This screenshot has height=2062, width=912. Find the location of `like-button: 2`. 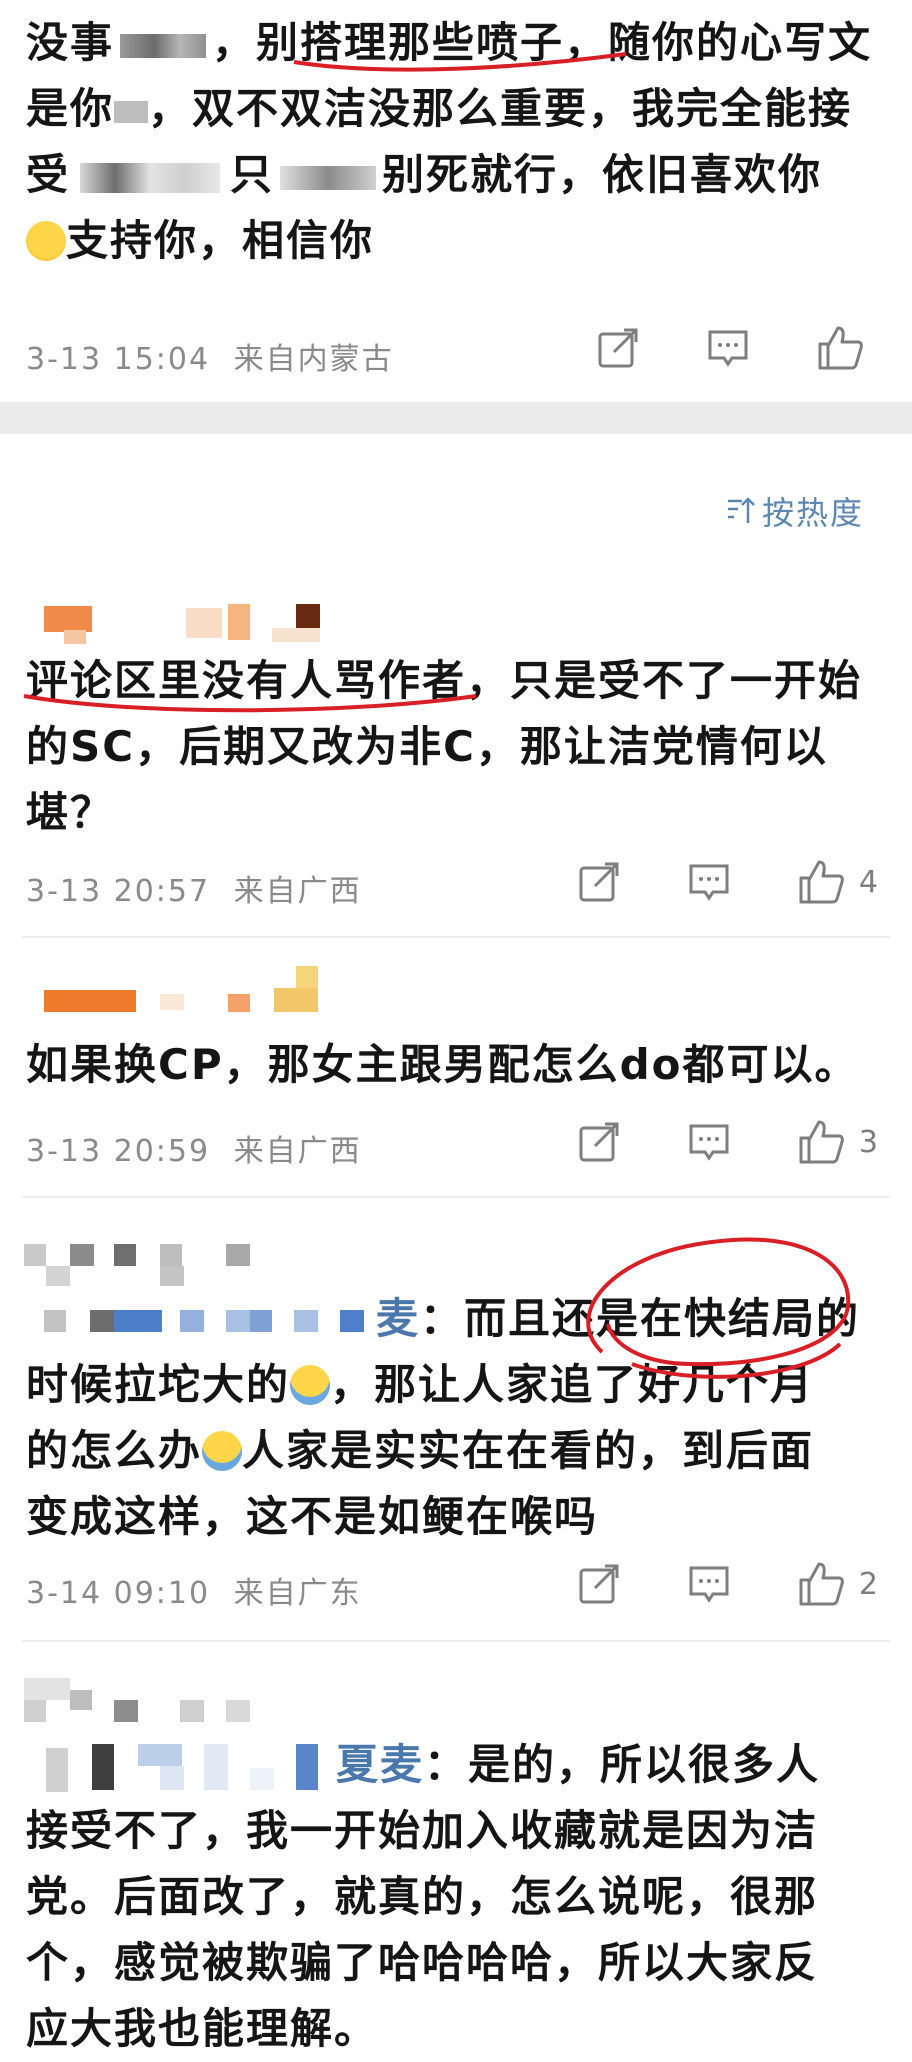

like-button: 2 is located at coordinates (837, 1584).